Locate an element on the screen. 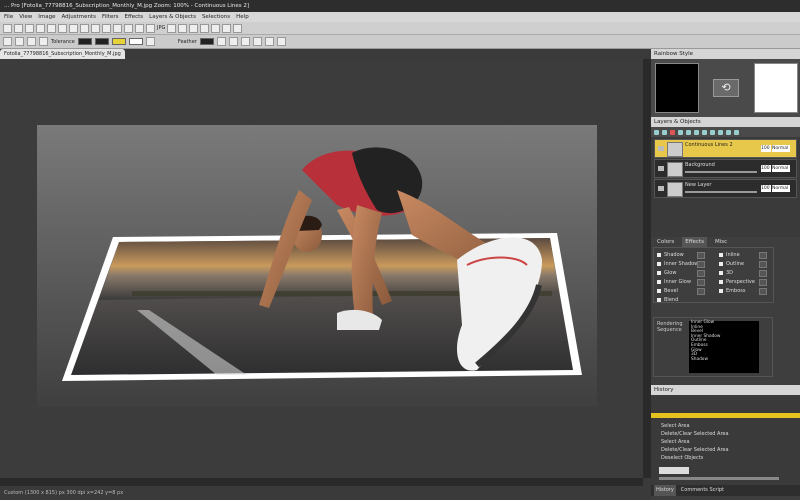  swap-colors-icon: ⟲ is located at coordinates (726, 88).